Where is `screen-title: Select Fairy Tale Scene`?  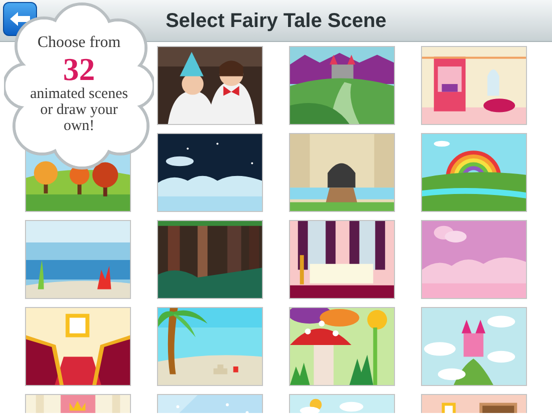 screen-title: Select Fairy Tale Scene is located at coordinates (276, 21).